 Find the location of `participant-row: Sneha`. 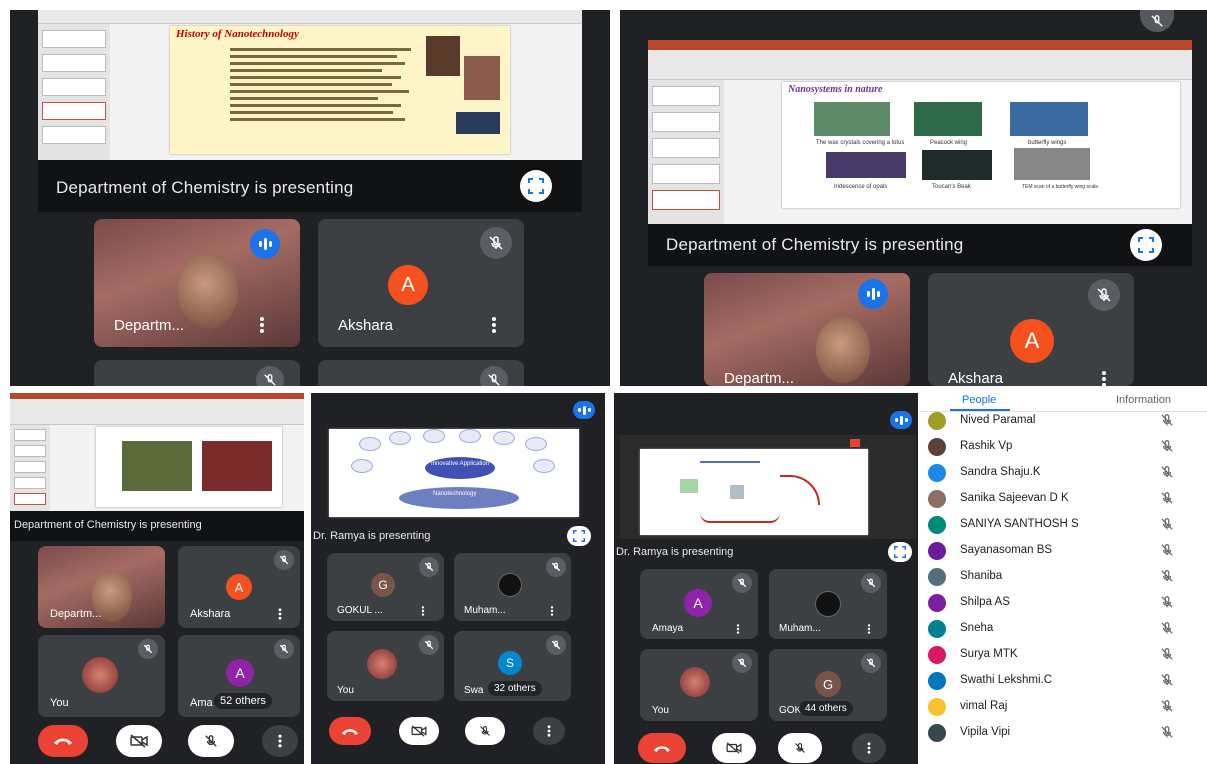

participant-row: Sneha is located at coordinates (1063, 629).